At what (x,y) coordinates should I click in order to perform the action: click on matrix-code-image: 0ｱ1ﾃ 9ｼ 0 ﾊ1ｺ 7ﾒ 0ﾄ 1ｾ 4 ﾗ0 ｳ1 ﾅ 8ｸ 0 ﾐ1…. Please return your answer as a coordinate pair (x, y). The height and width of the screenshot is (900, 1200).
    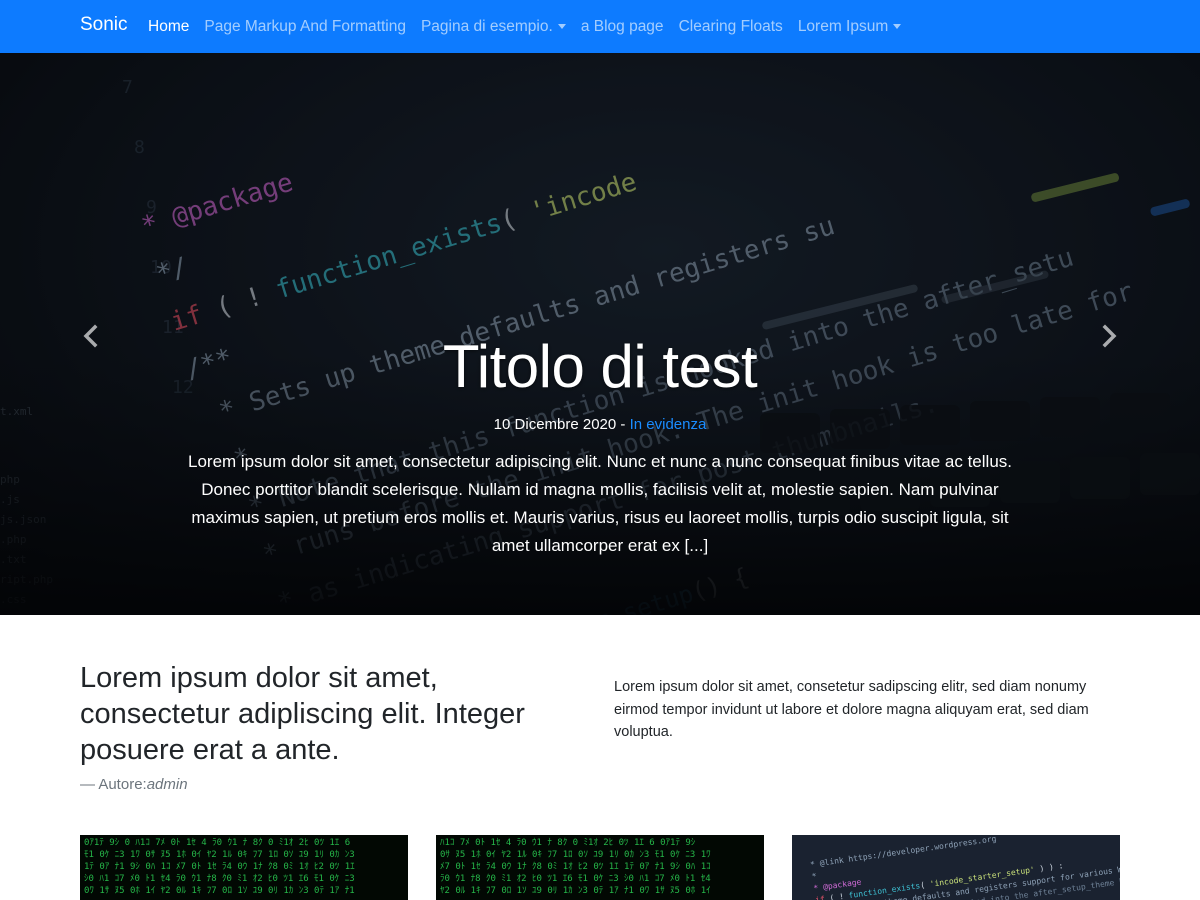
    Looking at the image, I should click on (244, 867).